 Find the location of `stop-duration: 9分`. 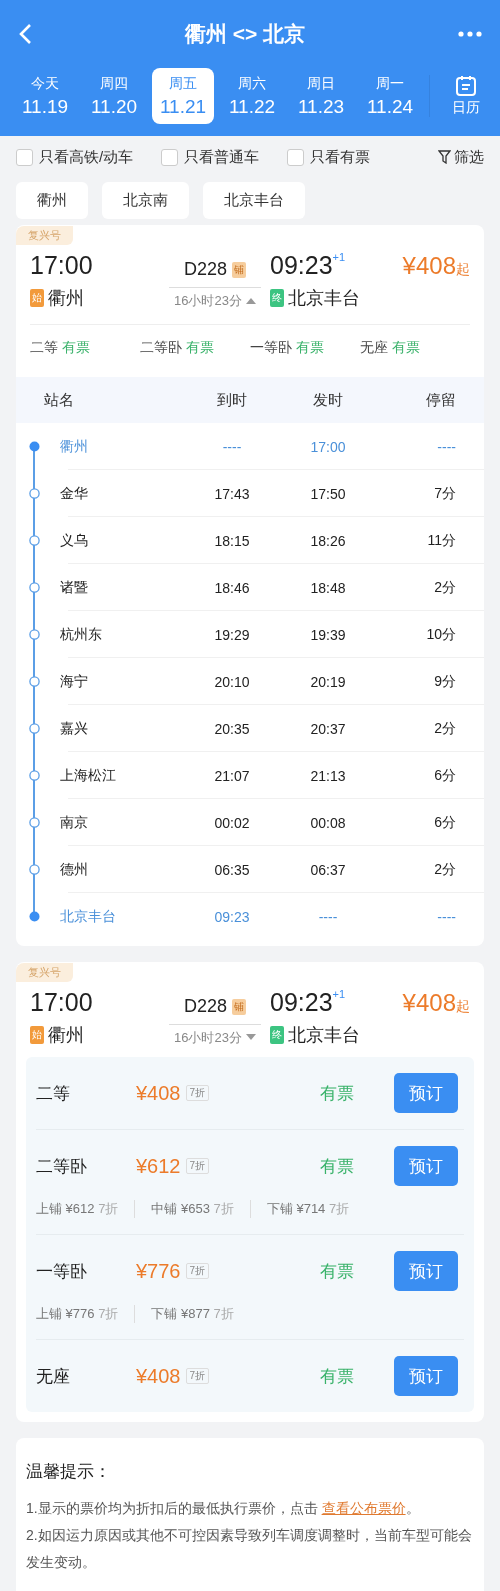

stop-duration: 9分 is located at coordinates (444, 681).